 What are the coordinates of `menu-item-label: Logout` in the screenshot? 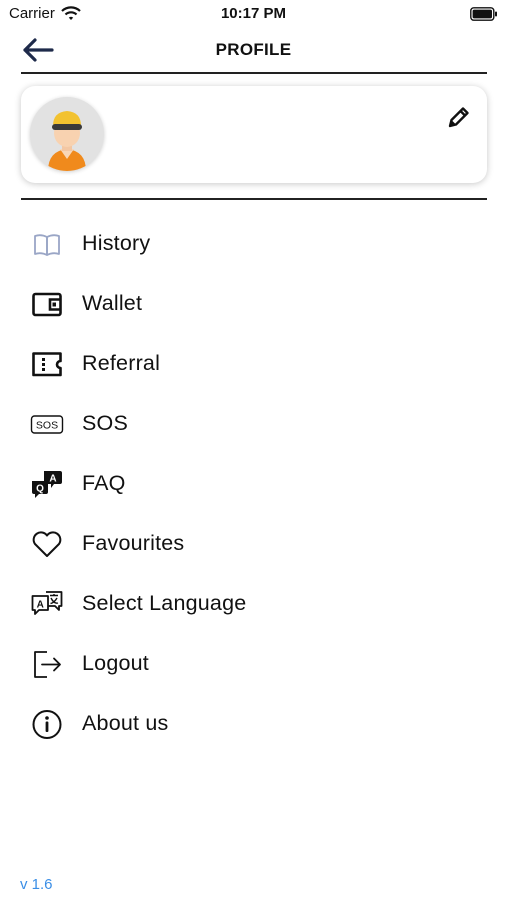 It's located at (115, 663).